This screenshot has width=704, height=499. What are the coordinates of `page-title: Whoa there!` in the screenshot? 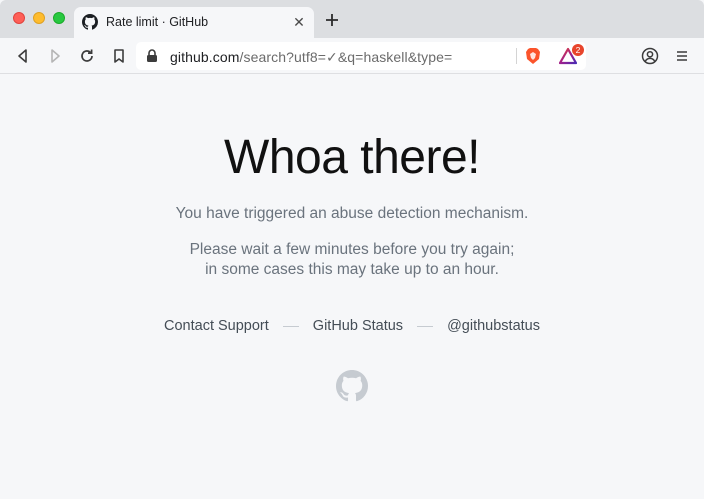 It's located at (352, 157).